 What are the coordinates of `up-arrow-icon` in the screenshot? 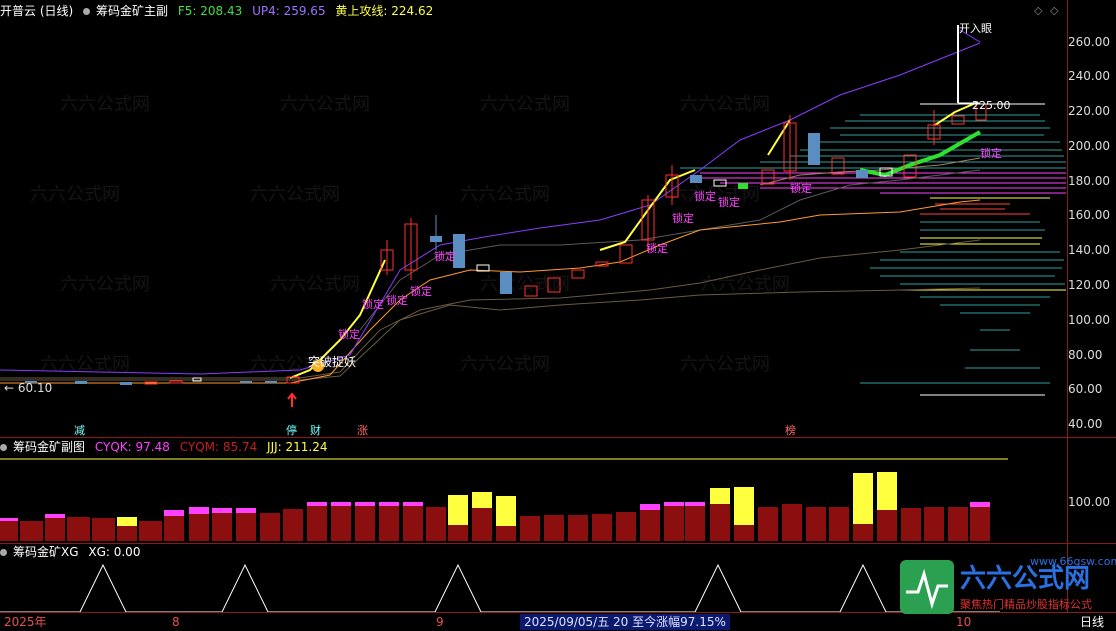 It's located at (292, 399).